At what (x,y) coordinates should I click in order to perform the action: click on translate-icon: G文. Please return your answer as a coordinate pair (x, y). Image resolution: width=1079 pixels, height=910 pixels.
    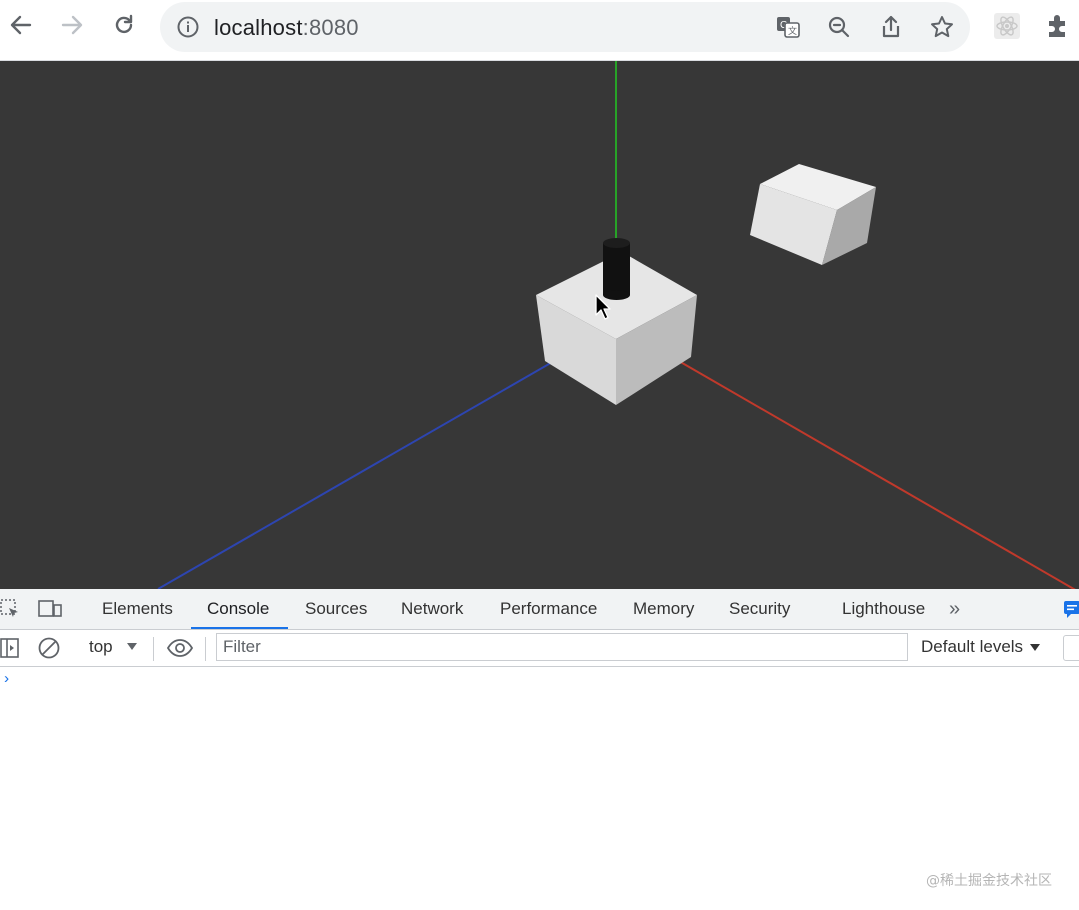
    Looking at the image, I should click on (788, 27).